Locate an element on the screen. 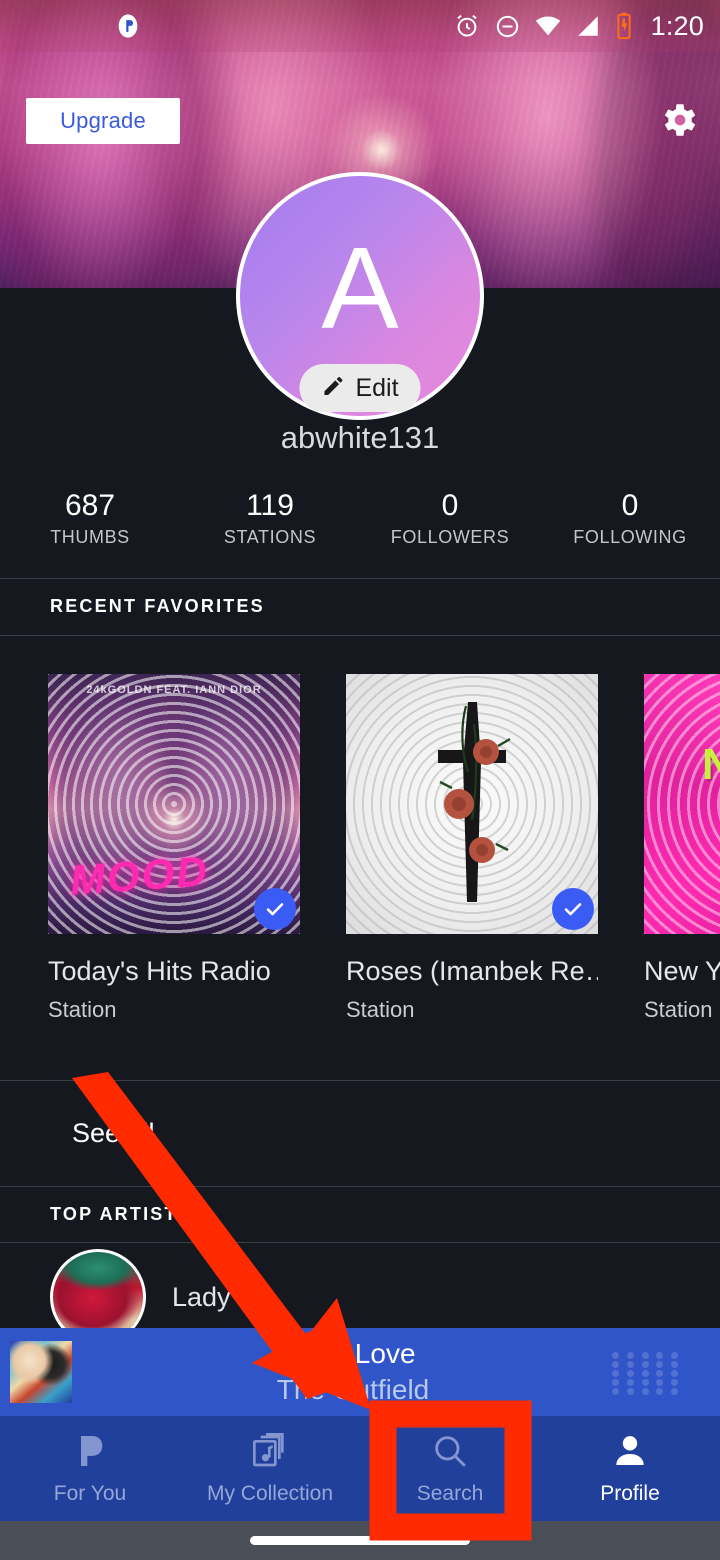 The width and height of the screenshot is (720, 1560). nav-tab-search: Search is located at coordinates (450, 1468).